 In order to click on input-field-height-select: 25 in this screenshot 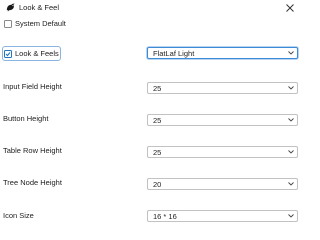, I will do `click(222, 88)`.